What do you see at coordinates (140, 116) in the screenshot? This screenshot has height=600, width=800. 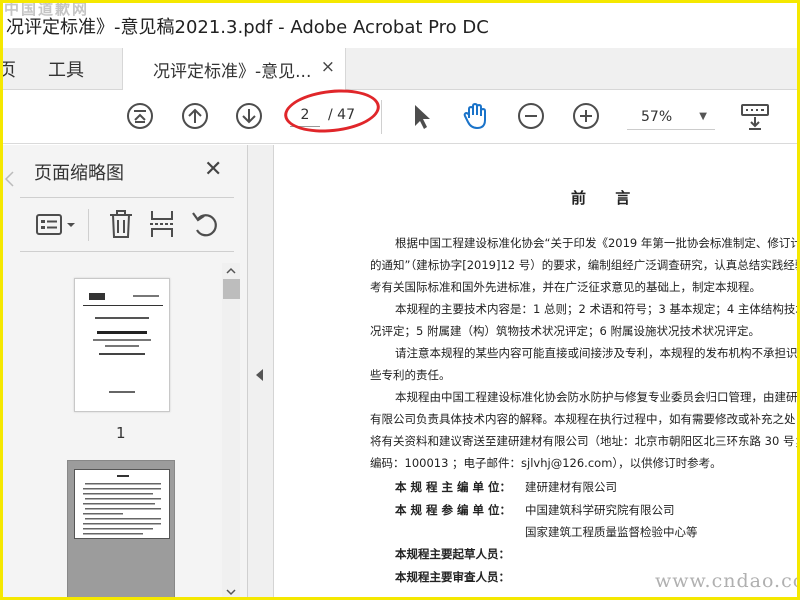 I see `first-page-icon` at bounding box center [140, 116].